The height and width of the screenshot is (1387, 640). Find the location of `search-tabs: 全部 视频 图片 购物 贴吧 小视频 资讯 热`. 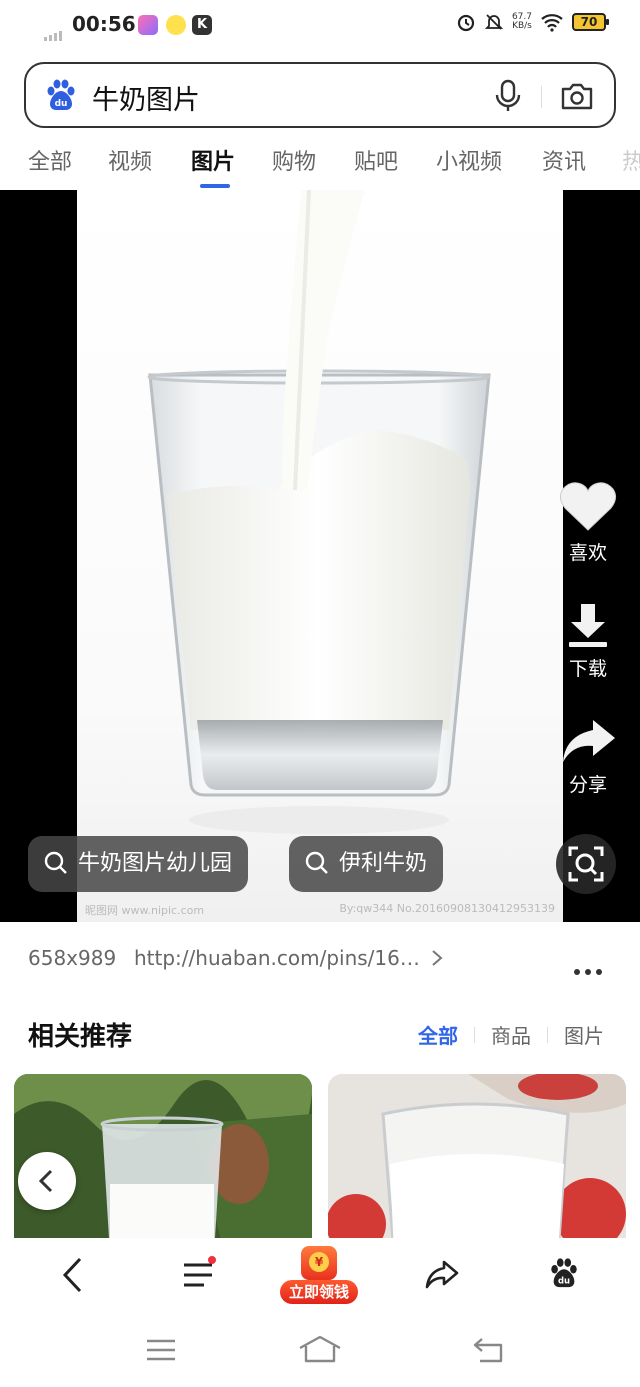

search-tabs: 全部 视频 图片 购物 贴吧 小视频 资讯 热 is located at coordinates (320, 165).